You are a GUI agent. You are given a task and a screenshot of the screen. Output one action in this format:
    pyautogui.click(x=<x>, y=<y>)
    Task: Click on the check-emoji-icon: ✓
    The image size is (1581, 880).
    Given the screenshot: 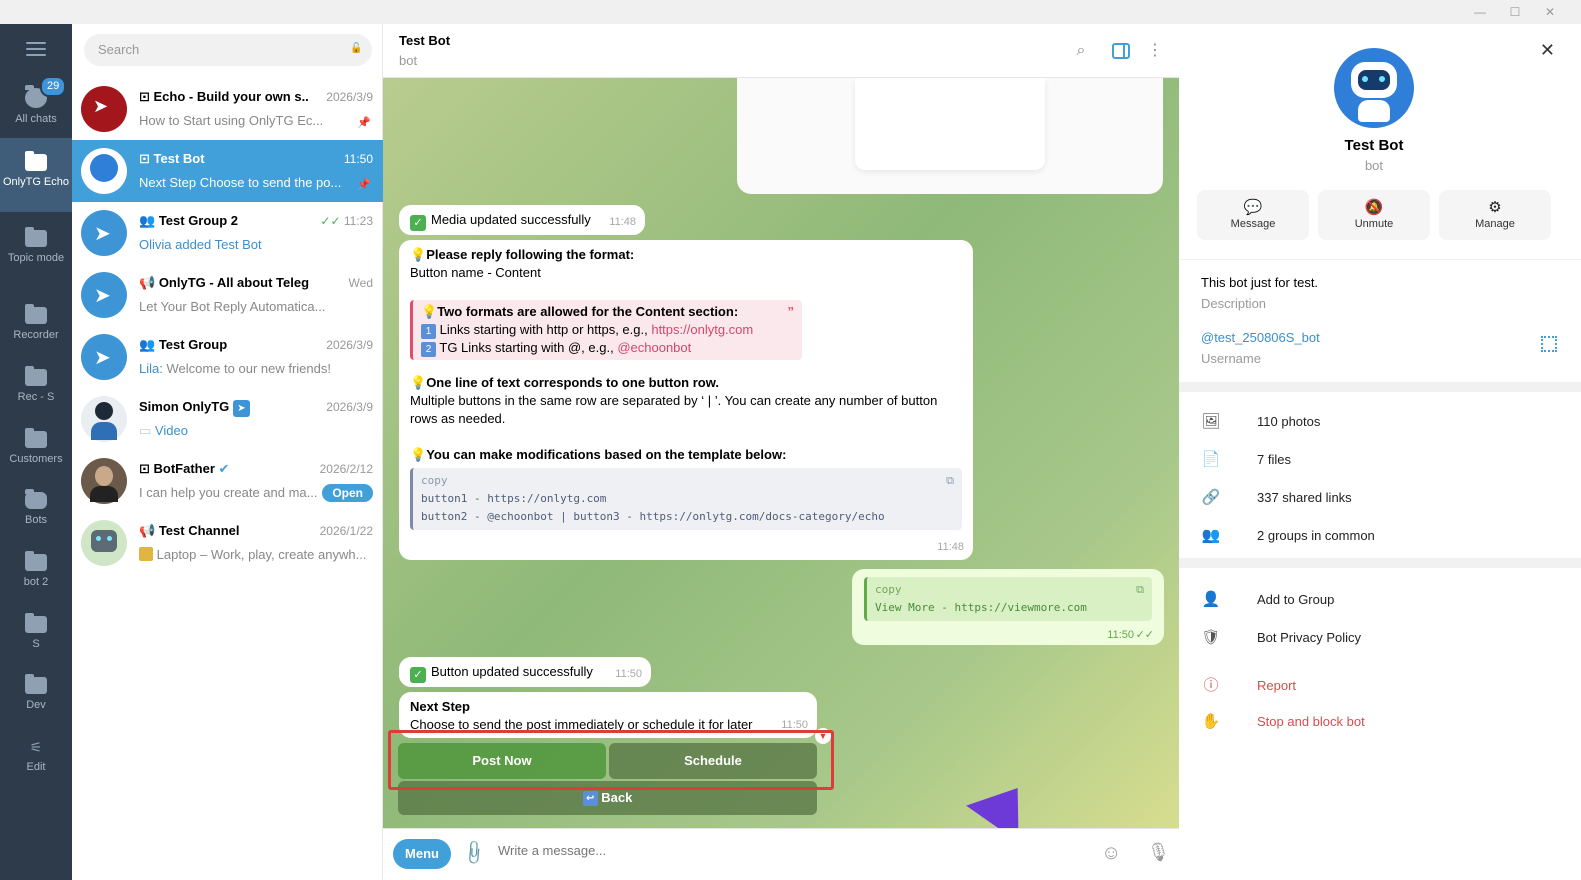 What is the action you would take?
    pyautogui.click(x=418, y=675)
    